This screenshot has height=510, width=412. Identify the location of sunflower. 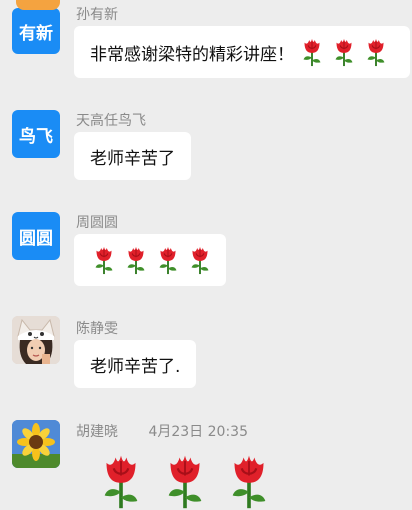
(36, 444).